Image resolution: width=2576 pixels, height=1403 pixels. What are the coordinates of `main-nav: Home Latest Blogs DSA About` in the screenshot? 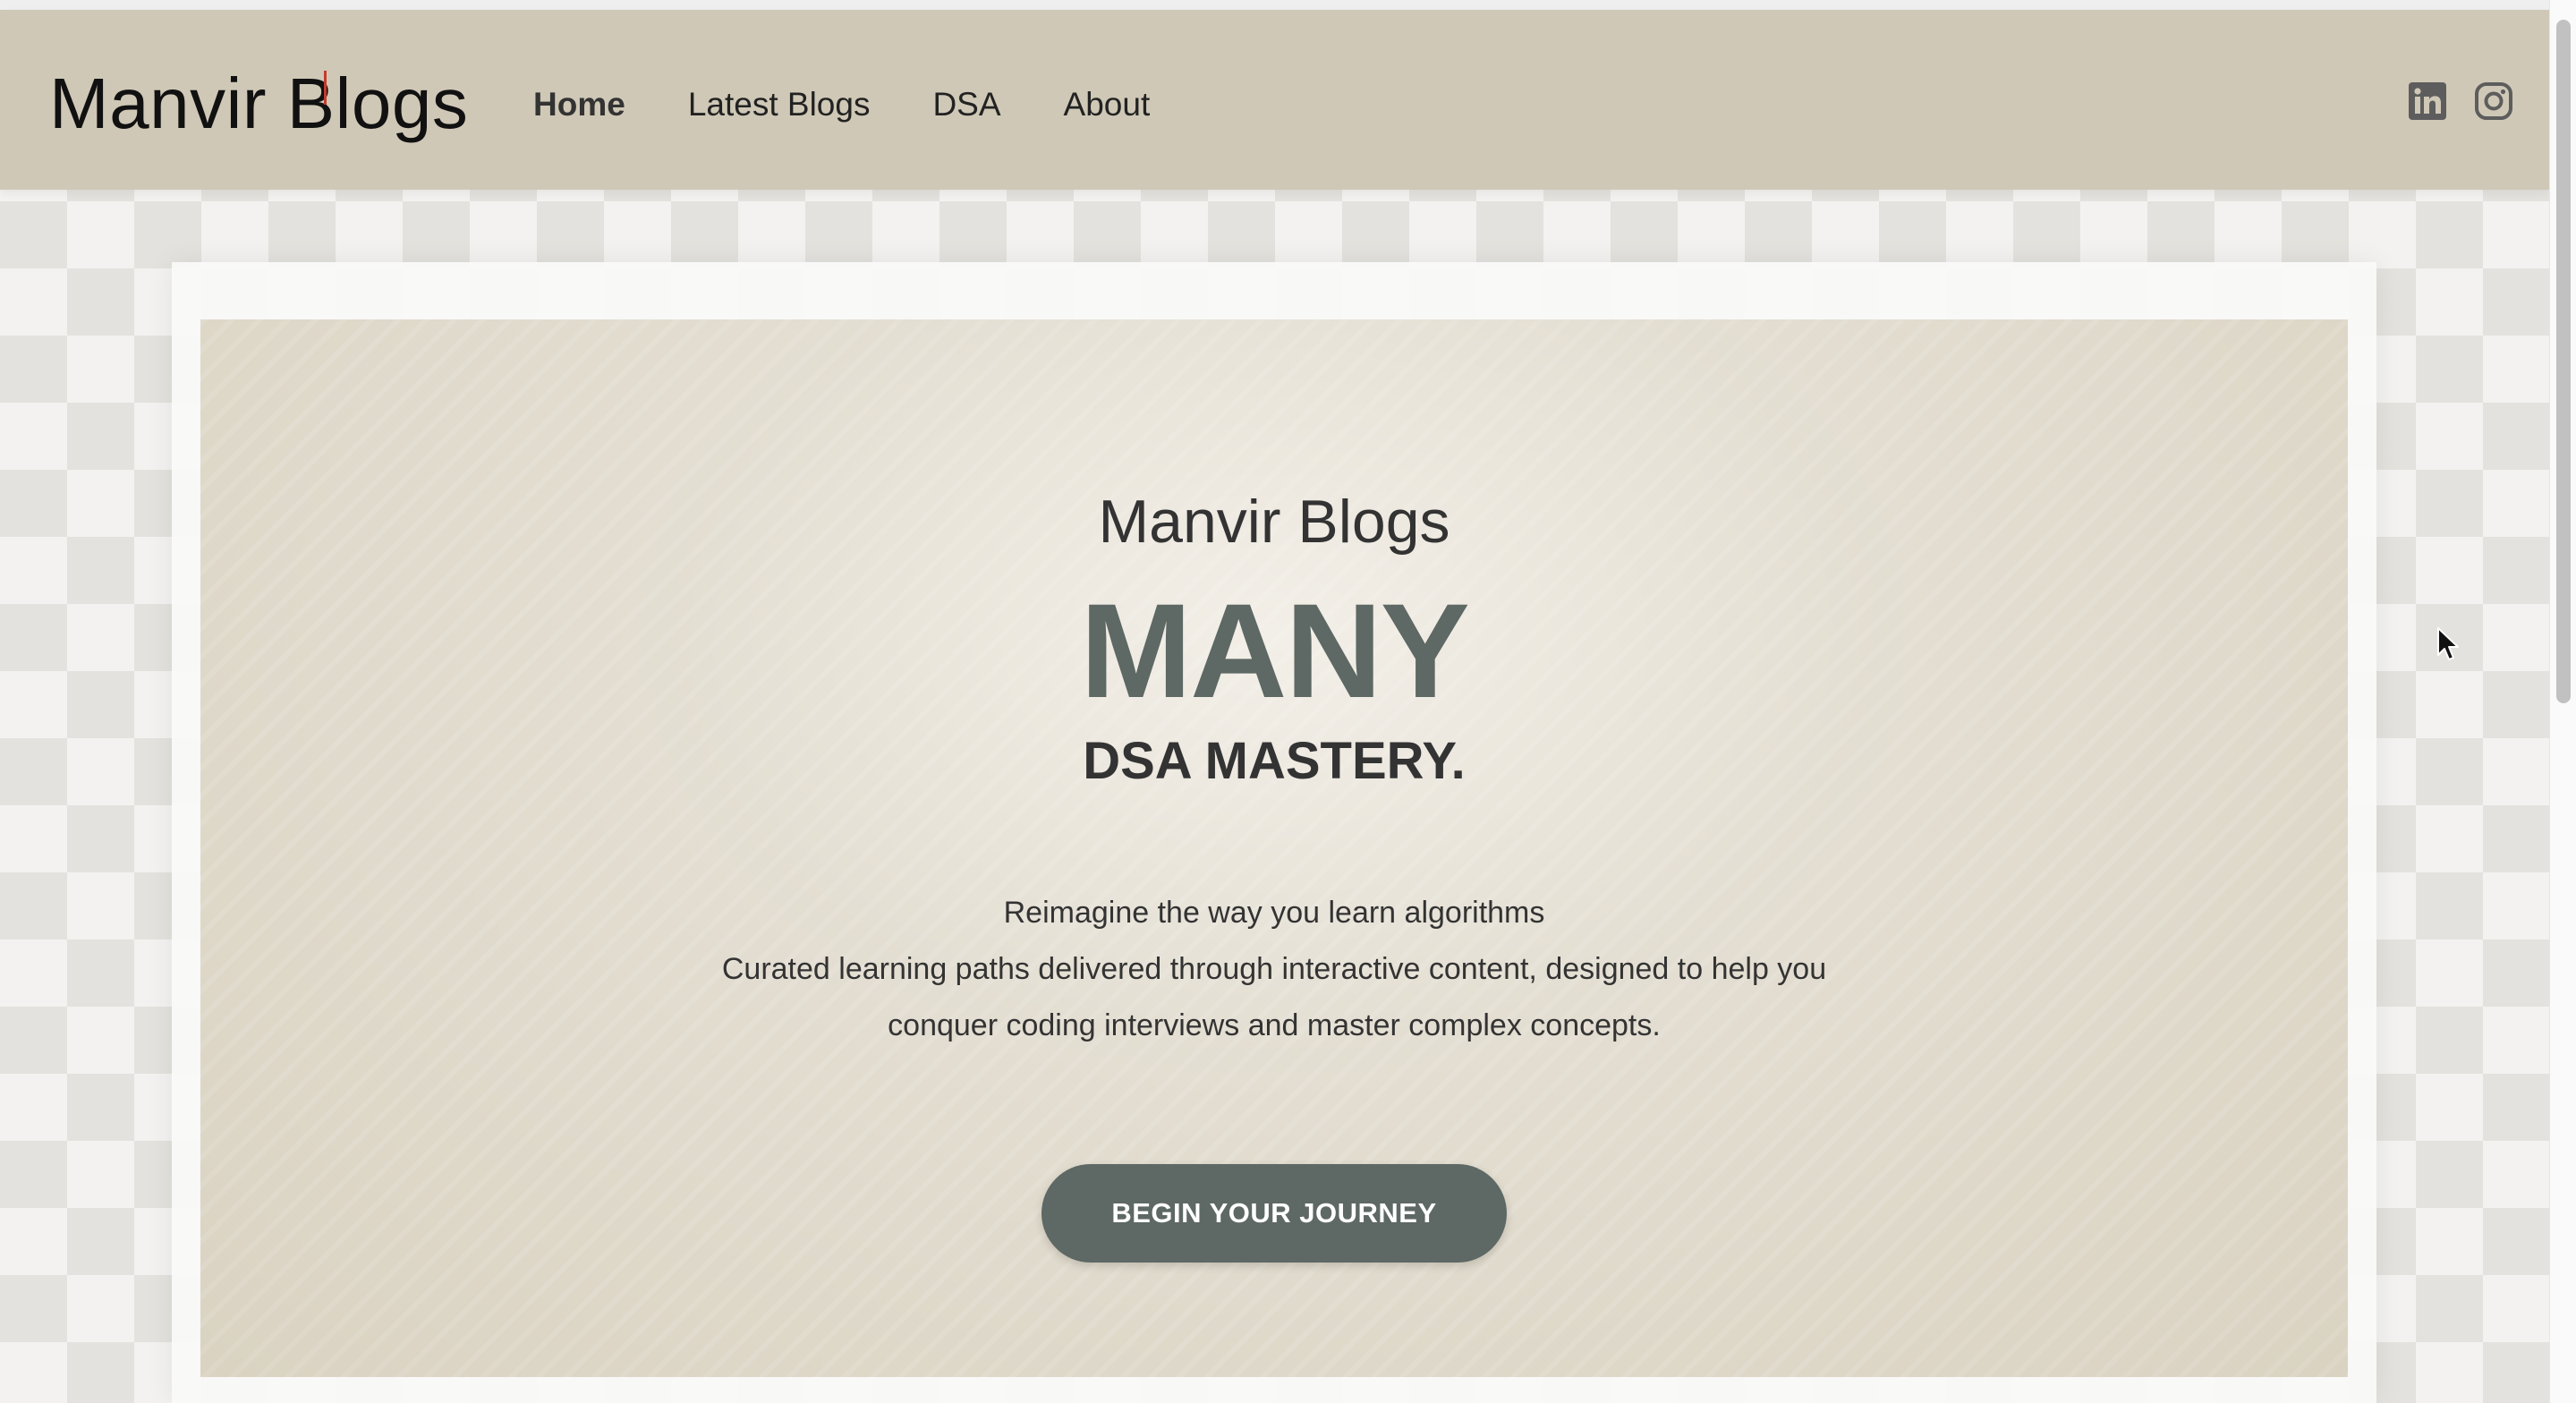 It's located at (841, 104).